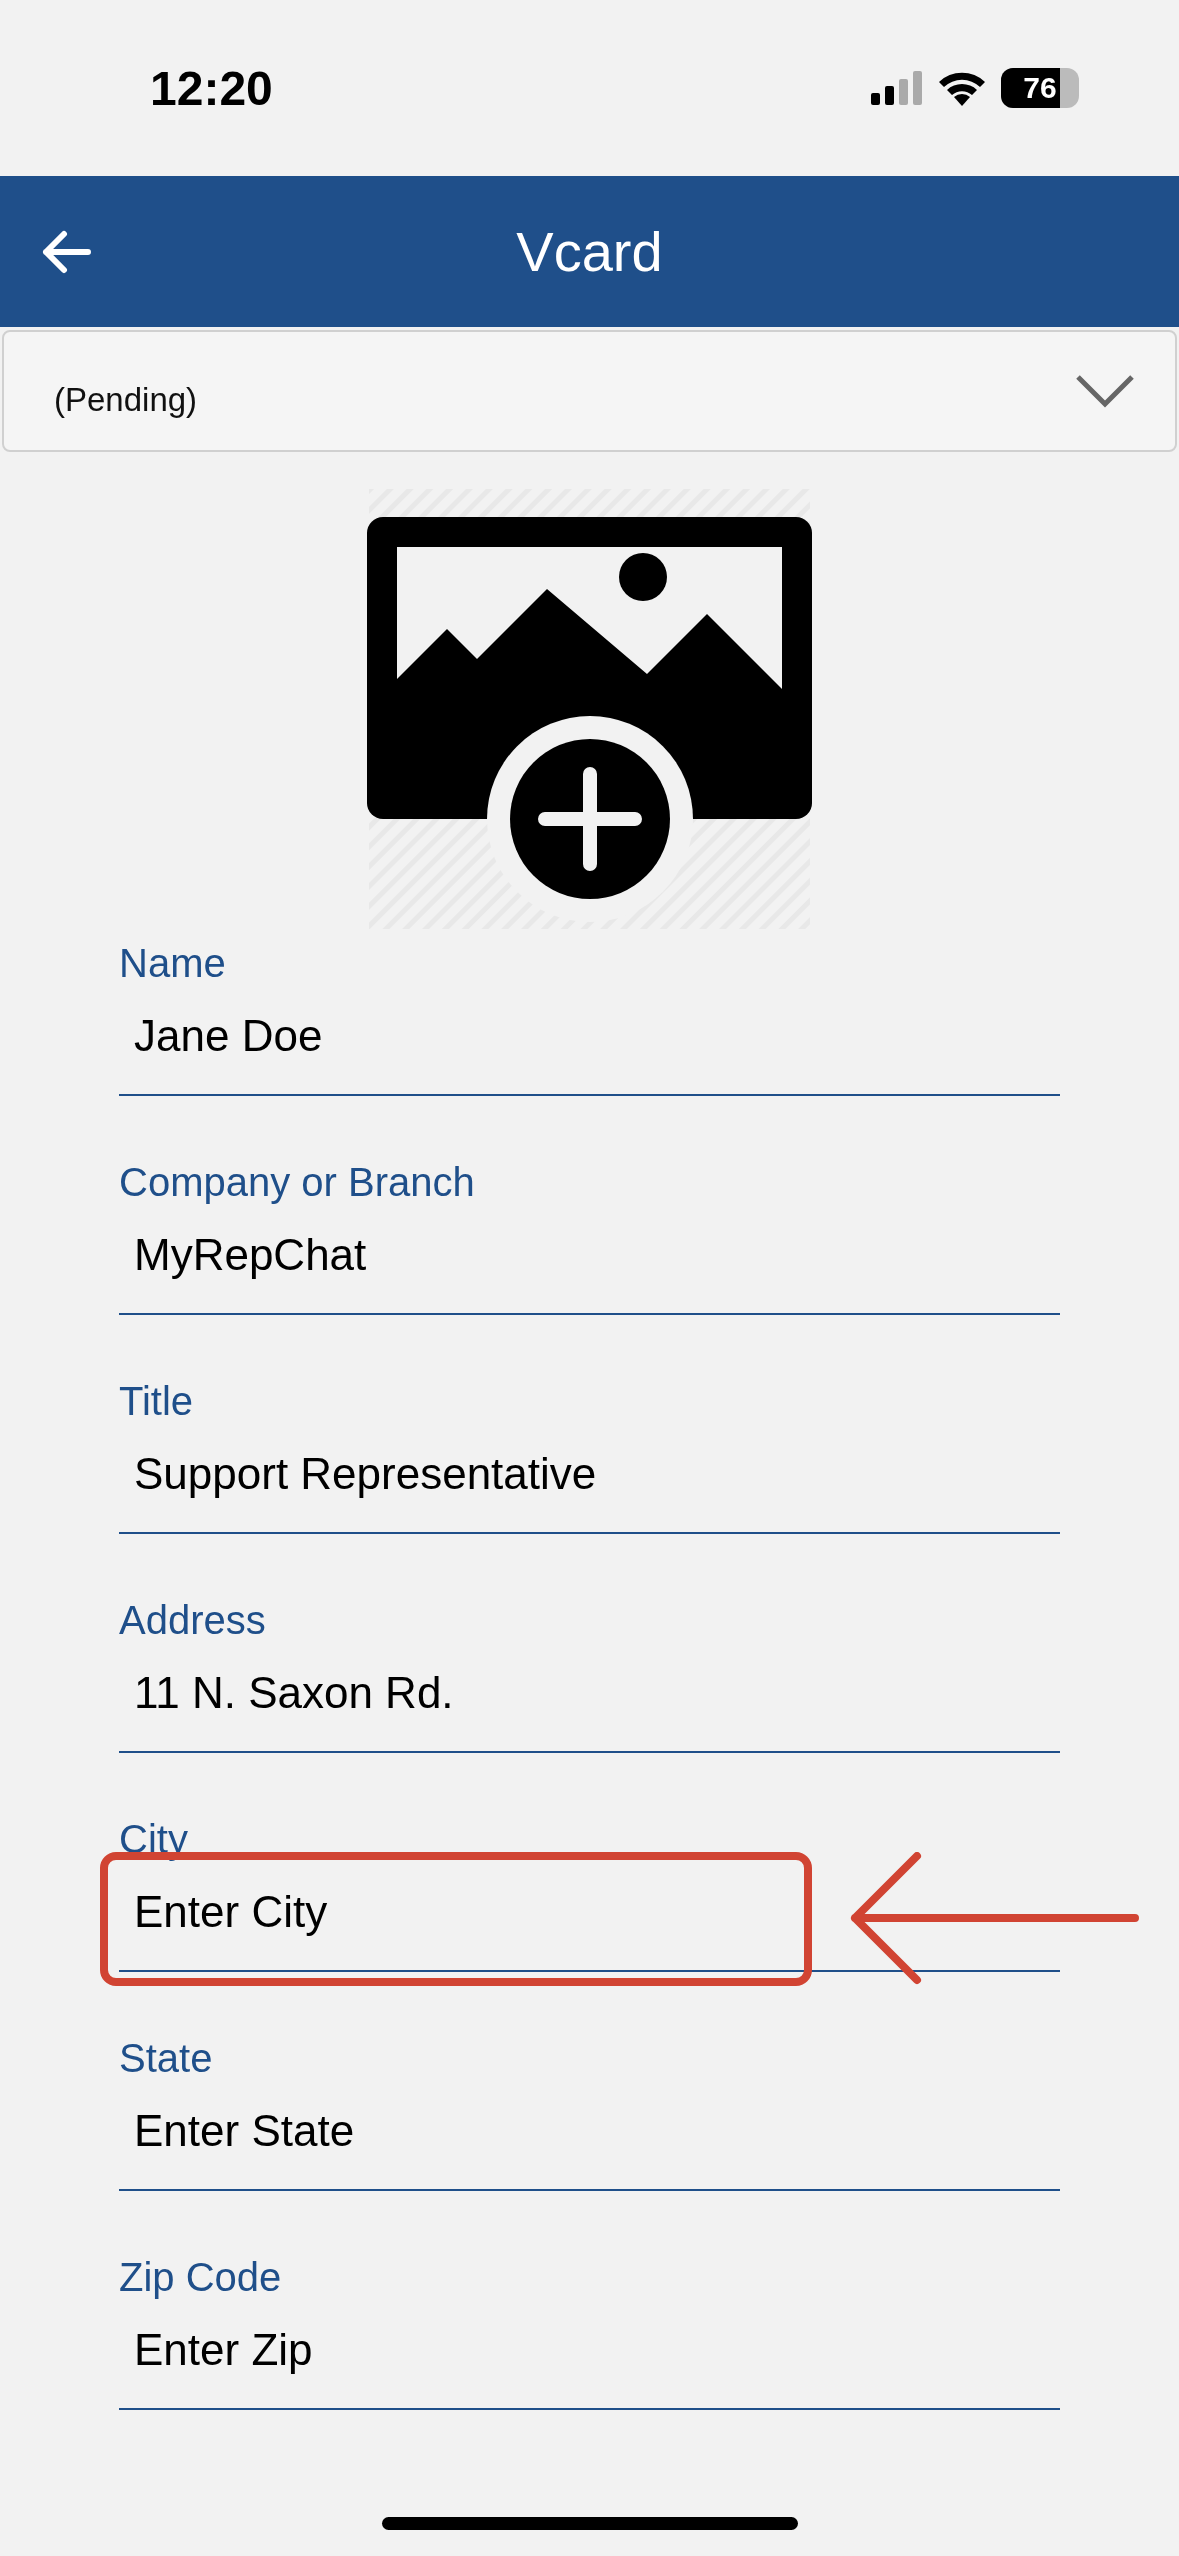 The width and height of the screenshot is (1179, 2556). I want to click on chevron-down-icon, so click(1105, 391).